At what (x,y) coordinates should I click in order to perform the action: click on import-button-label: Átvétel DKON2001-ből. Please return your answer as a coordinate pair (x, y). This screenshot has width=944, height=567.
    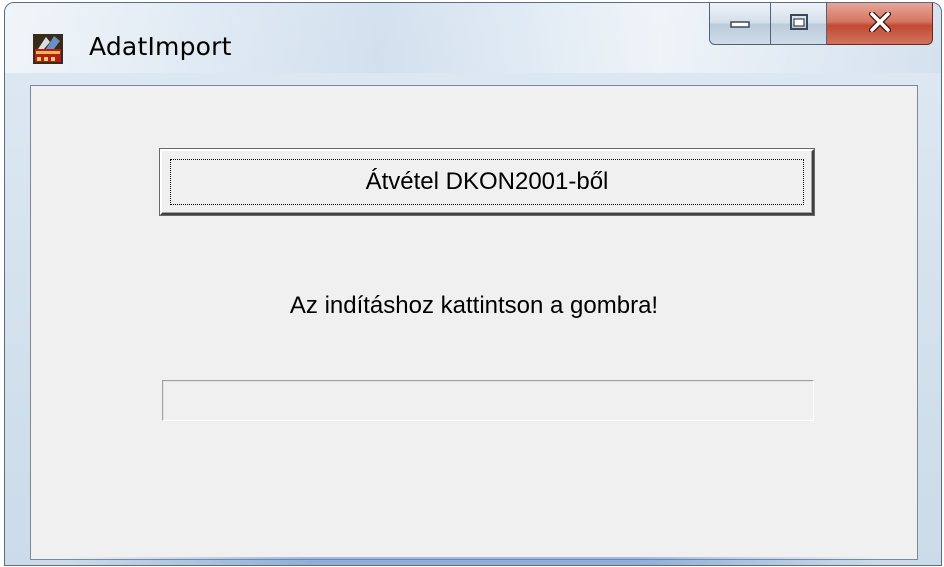
    Looking at the image, I should click on (487, 181).